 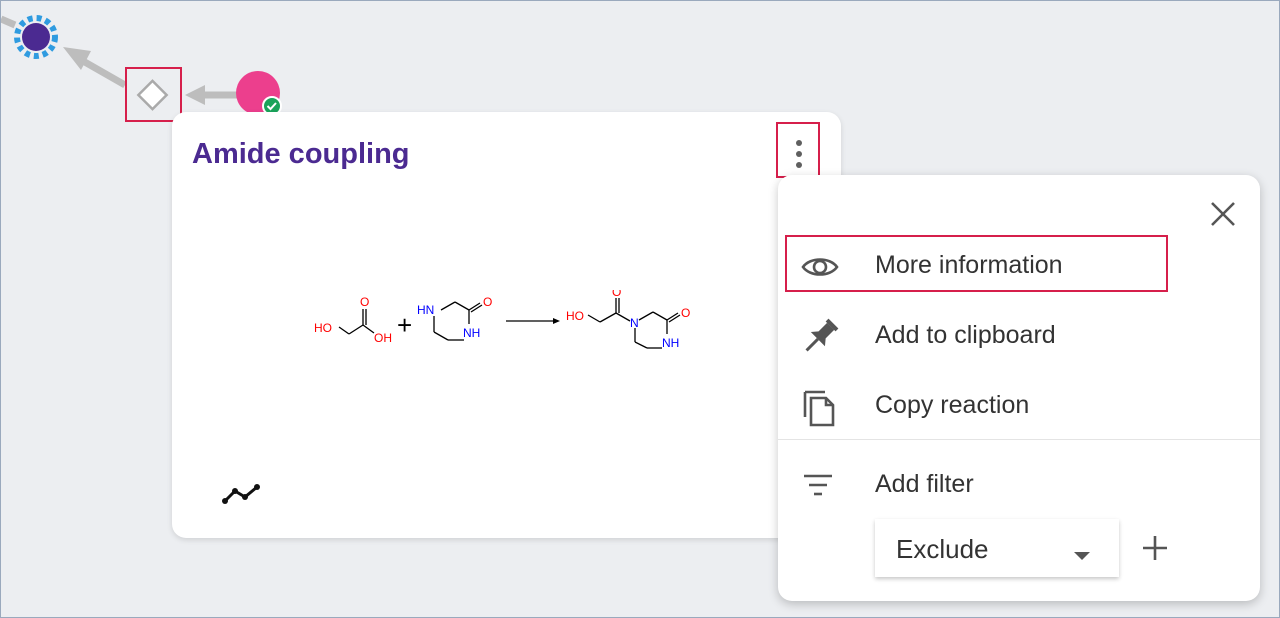 What do you see at coordinates (969, 265) in the screenshot?
I see `menu-item-label: More information` at bounding box center [969, 265].